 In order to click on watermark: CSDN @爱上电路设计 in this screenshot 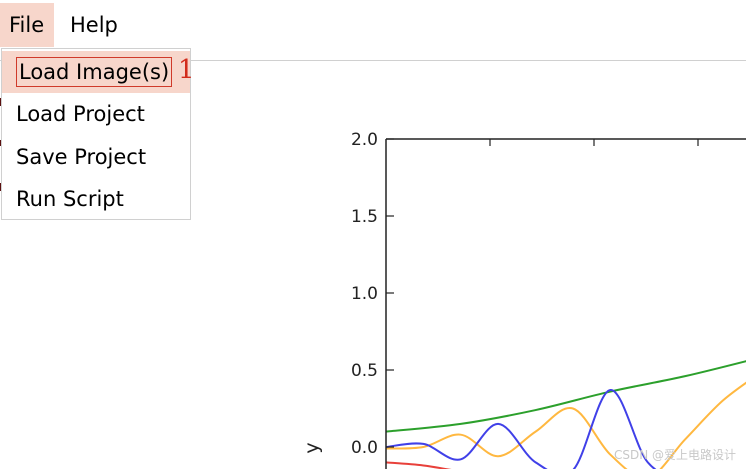, I will do `click(674, 455)`.